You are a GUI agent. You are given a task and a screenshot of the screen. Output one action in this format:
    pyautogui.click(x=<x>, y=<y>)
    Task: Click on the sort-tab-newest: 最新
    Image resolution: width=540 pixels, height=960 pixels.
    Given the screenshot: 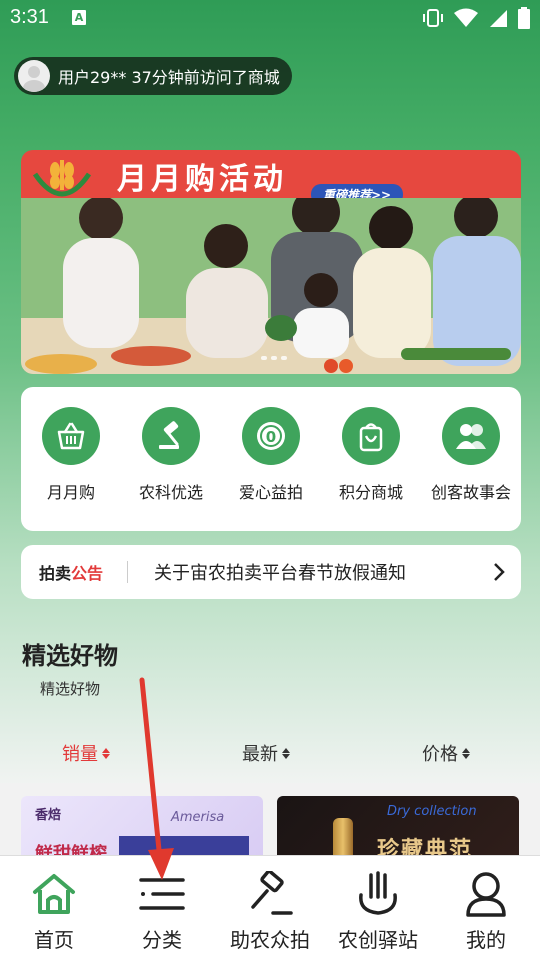 What is the action you would take?
    pyautogui.click(x=266, y=753)
    